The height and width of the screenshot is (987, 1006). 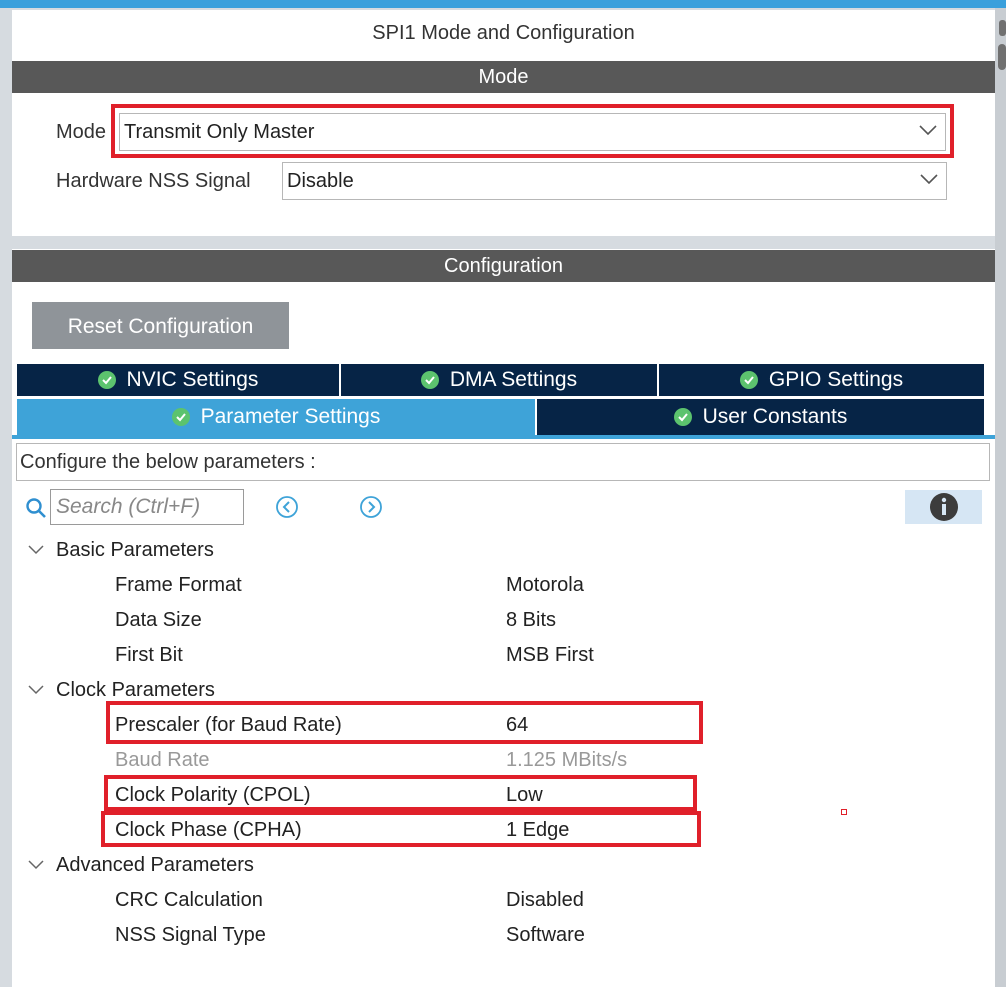 What do you see at coordinates (190, 935) in the screenshot?
I see `param-name: NSS Signal Type` at bounding box center [190, 935].